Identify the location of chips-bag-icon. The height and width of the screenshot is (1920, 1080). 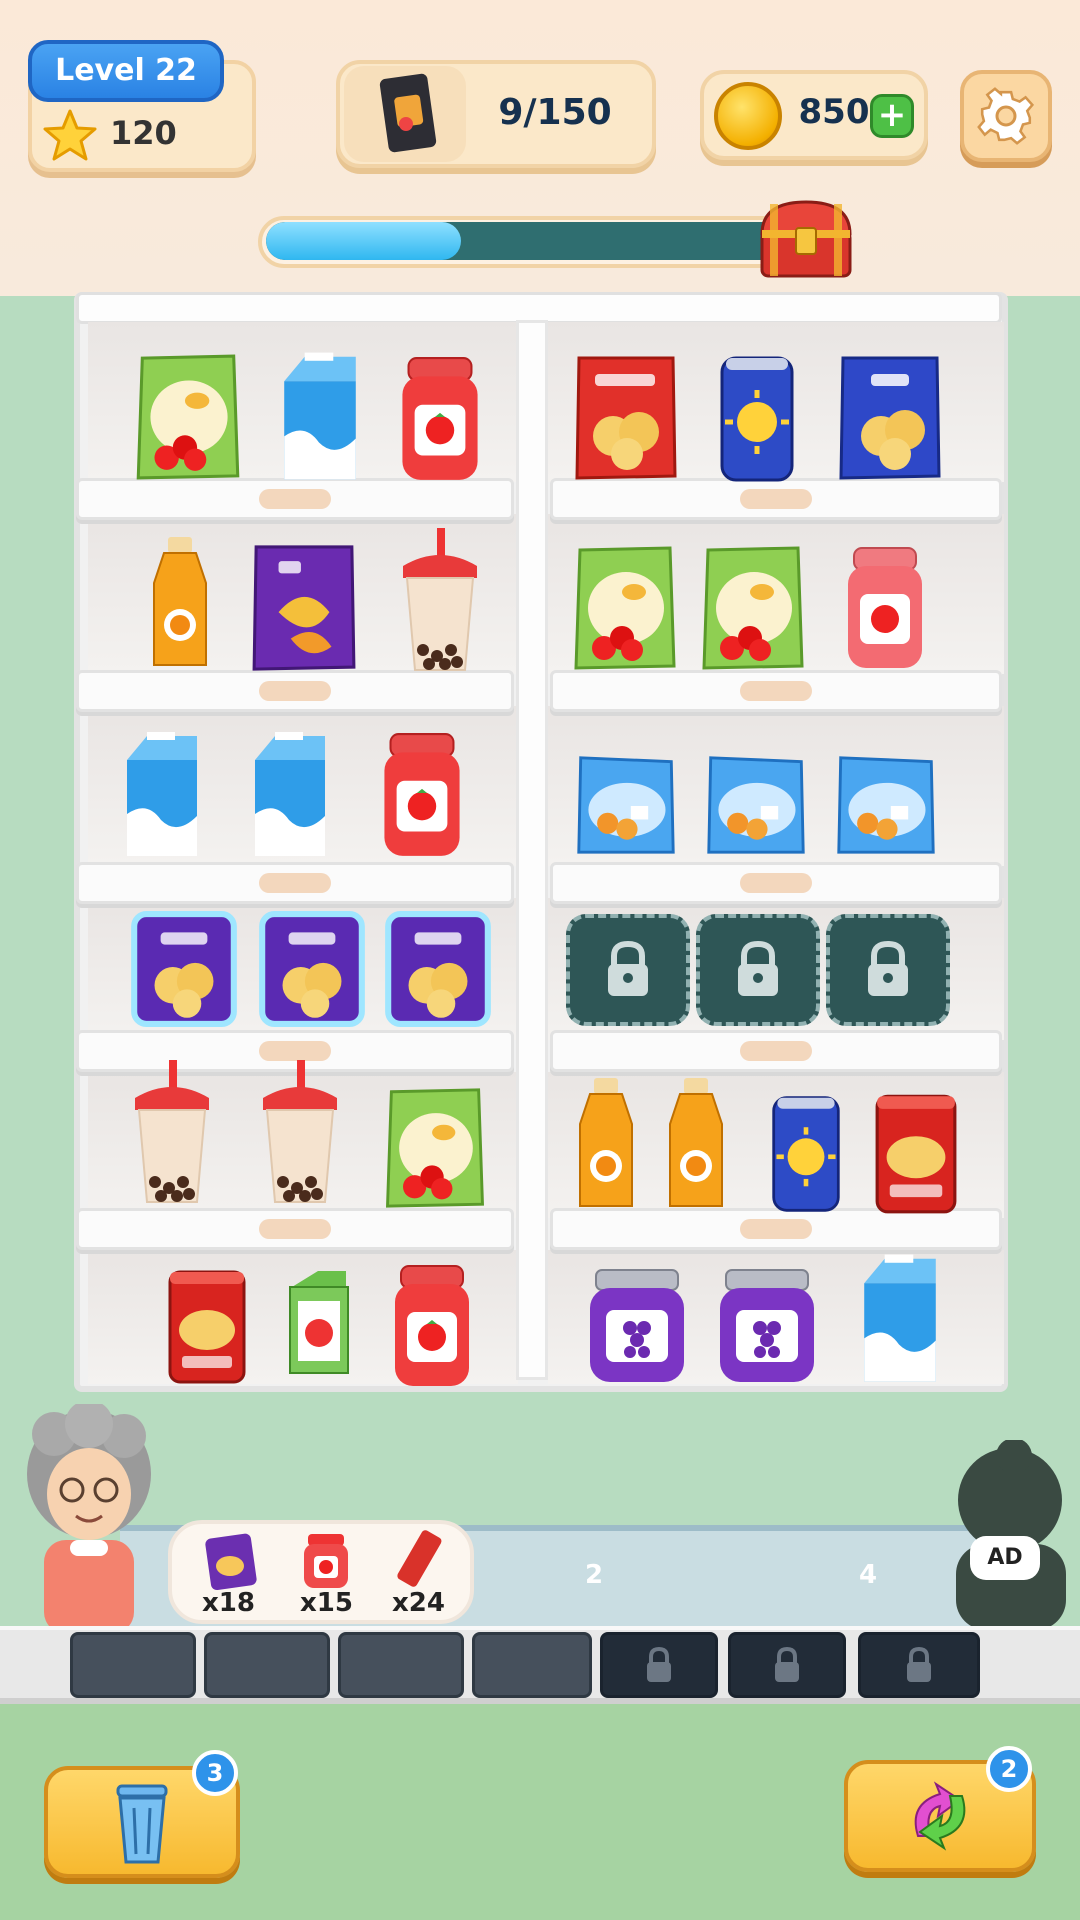
(408, 113).